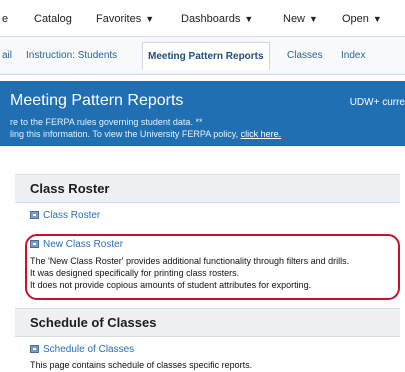  I want to click on tab-detail: ail, so click(7, 55).